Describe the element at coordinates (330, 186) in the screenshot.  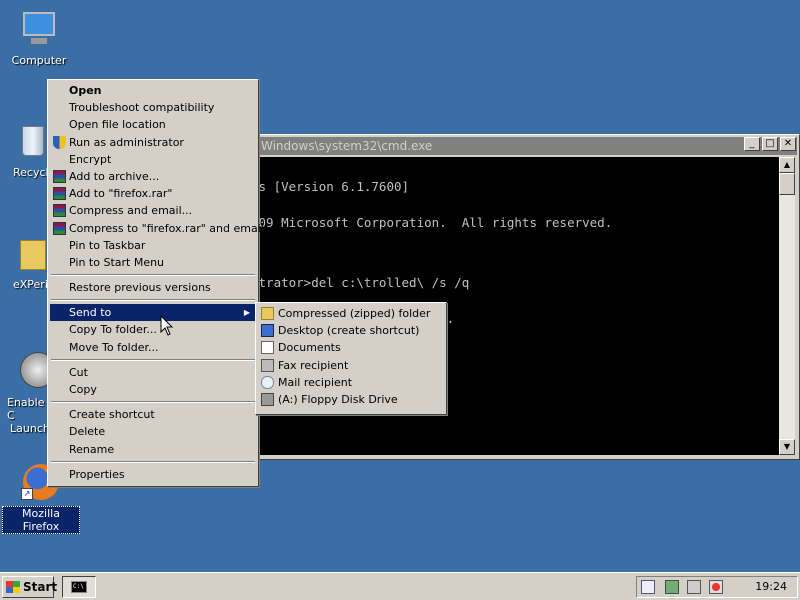
I see `console-line: ws [Version 6.1.7600]` at that location.